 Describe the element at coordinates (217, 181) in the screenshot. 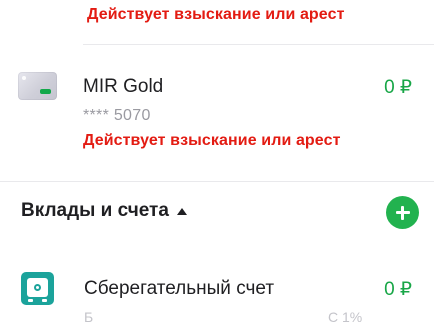

I see `section-divider` at that location.